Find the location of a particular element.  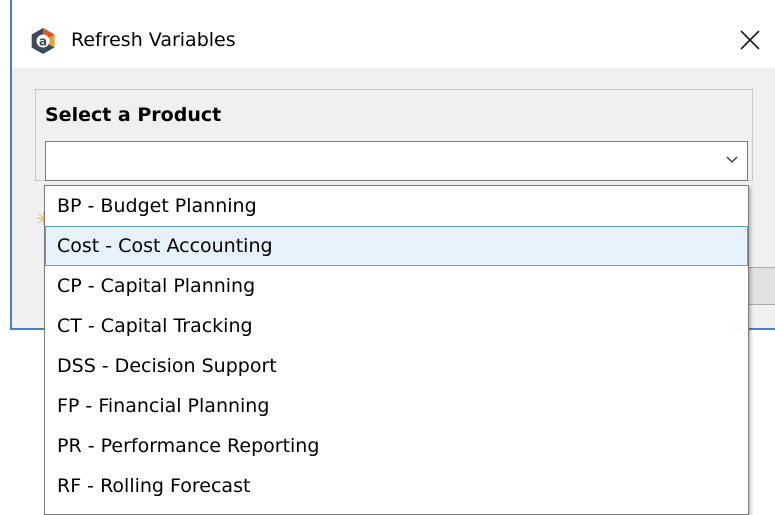

chevron-down-icon is located at coordinates (732, 160).